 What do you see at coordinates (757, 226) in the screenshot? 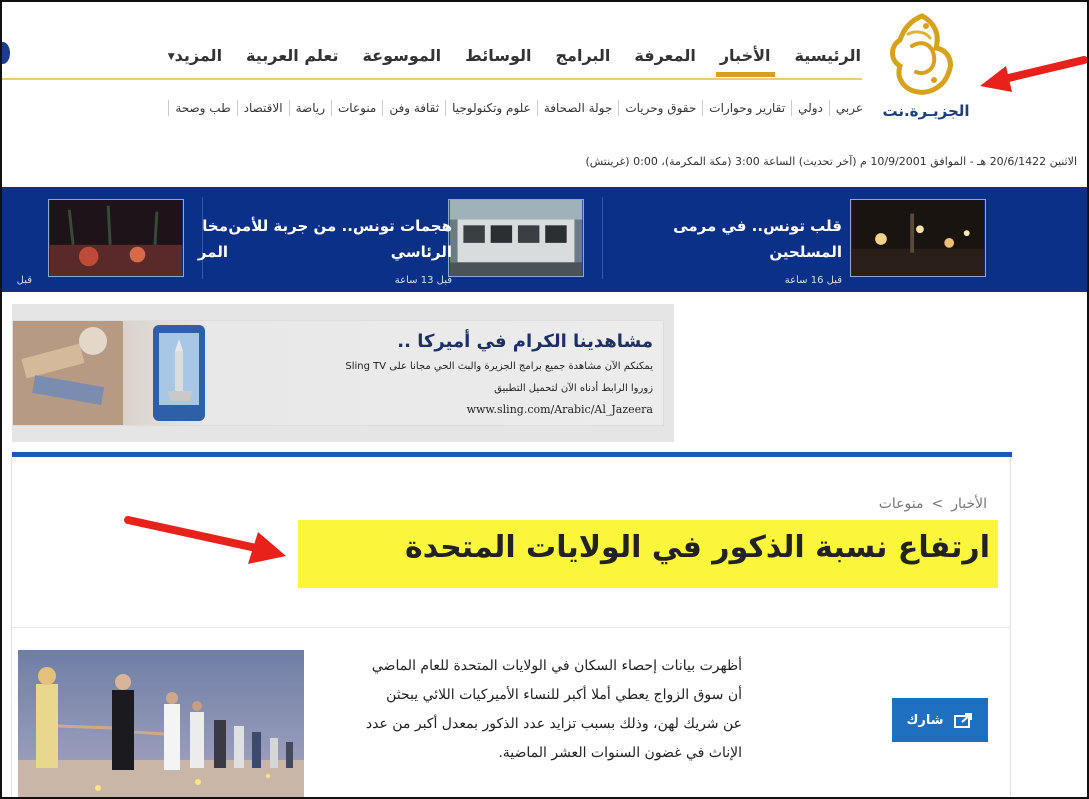
I see `ticker-headline-line1: قلب تونس.. في مرمى` at bounding box center [757, 226].